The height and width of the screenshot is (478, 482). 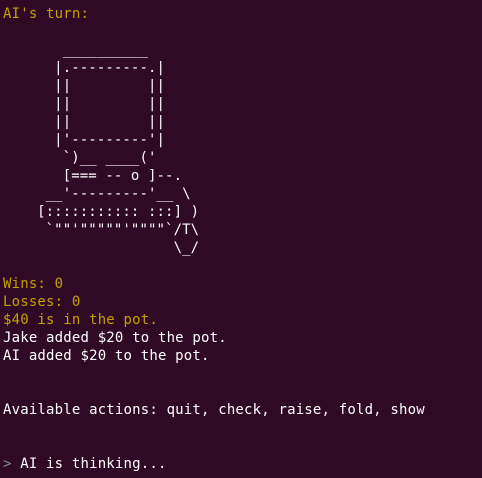 I want to click on ascii-art-line: __________, so click(x=75, y=50).